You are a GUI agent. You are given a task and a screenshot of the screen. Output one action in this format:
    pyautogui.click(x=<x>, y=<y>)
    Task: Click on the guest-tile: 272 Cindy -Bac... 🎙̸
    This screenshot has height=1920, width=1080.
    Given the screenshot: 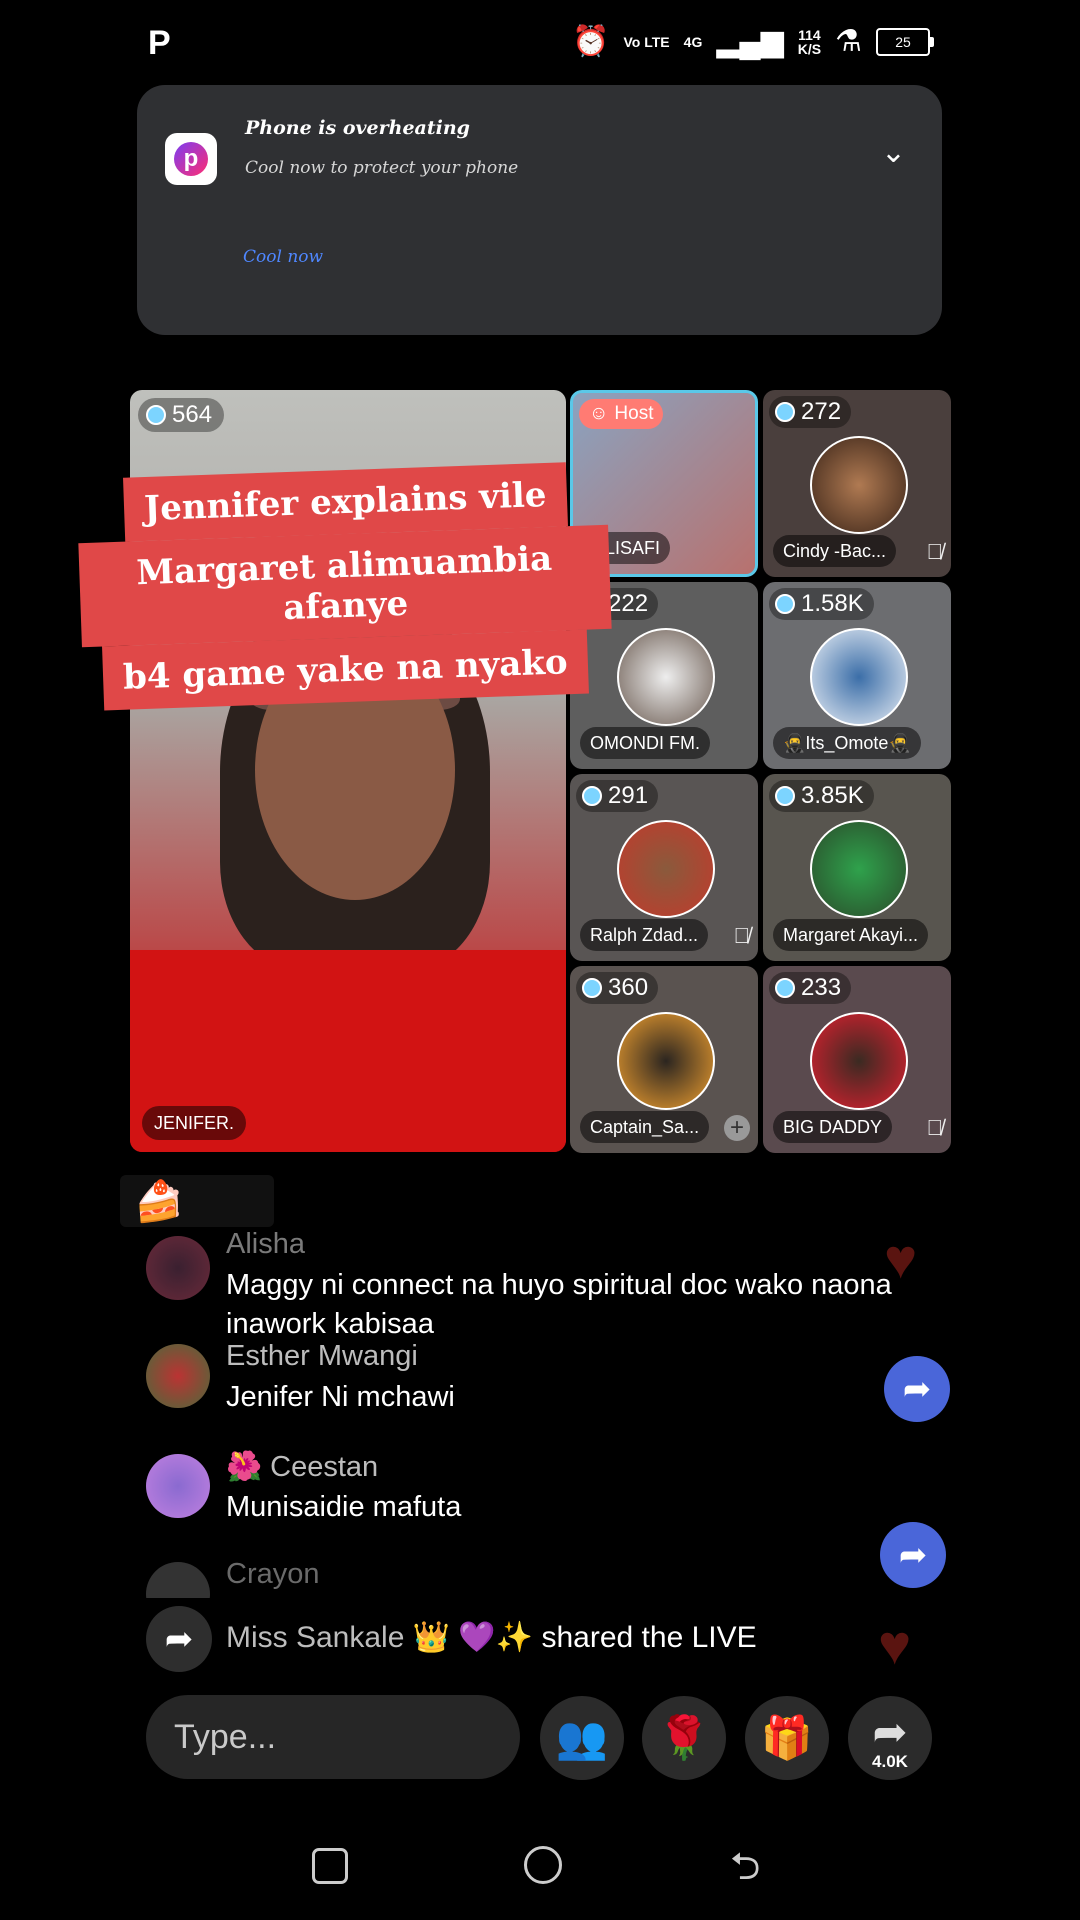 What is the action you would take?
    pyautogui.click(x=857, y=483)
    